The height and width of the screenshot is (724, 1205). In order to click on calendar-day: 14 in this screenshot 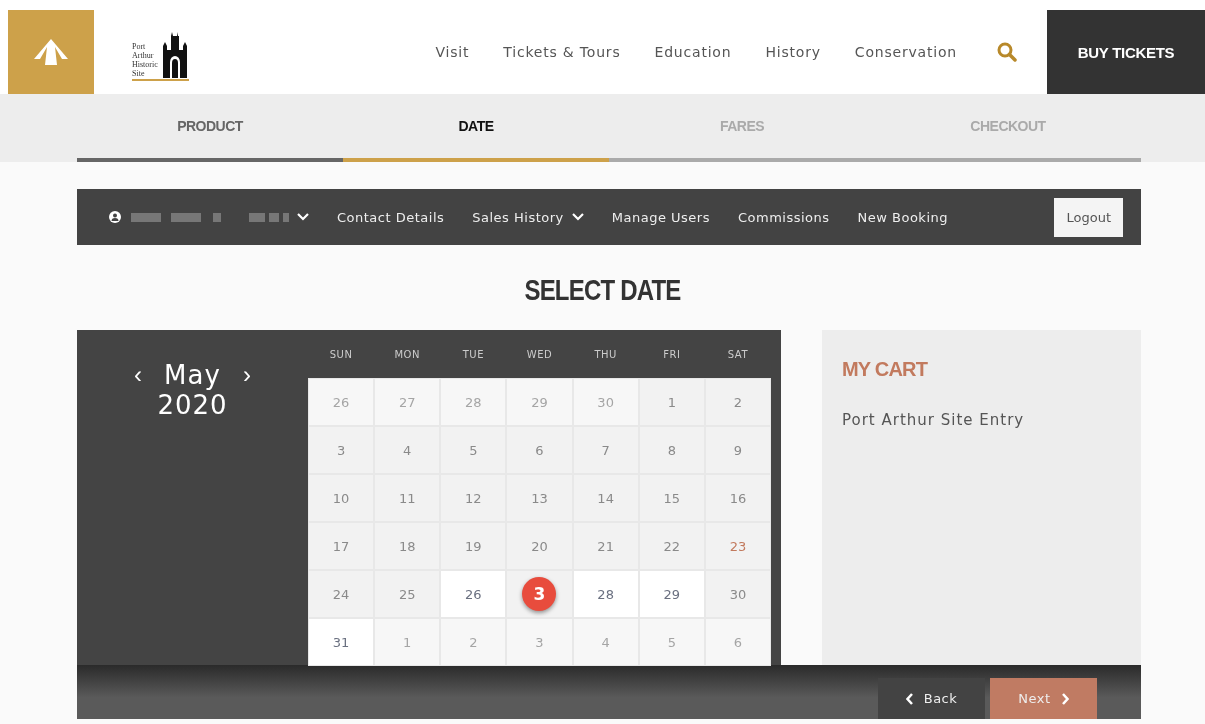, I will do `click(605, 498)`.